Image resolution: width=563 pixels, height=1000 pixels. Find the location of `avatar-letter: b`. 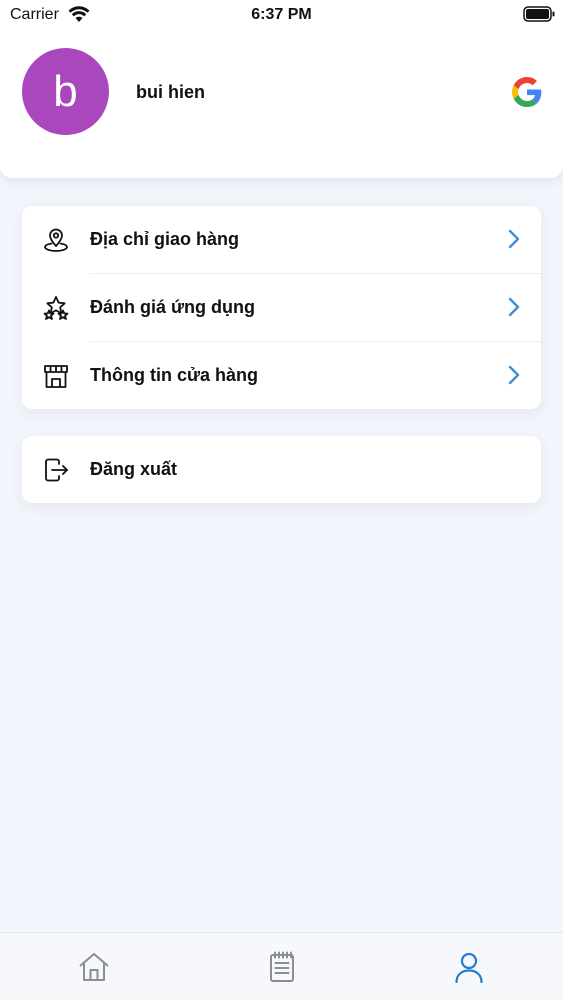

avatar-letter: b is located at coordinates (65, 91).